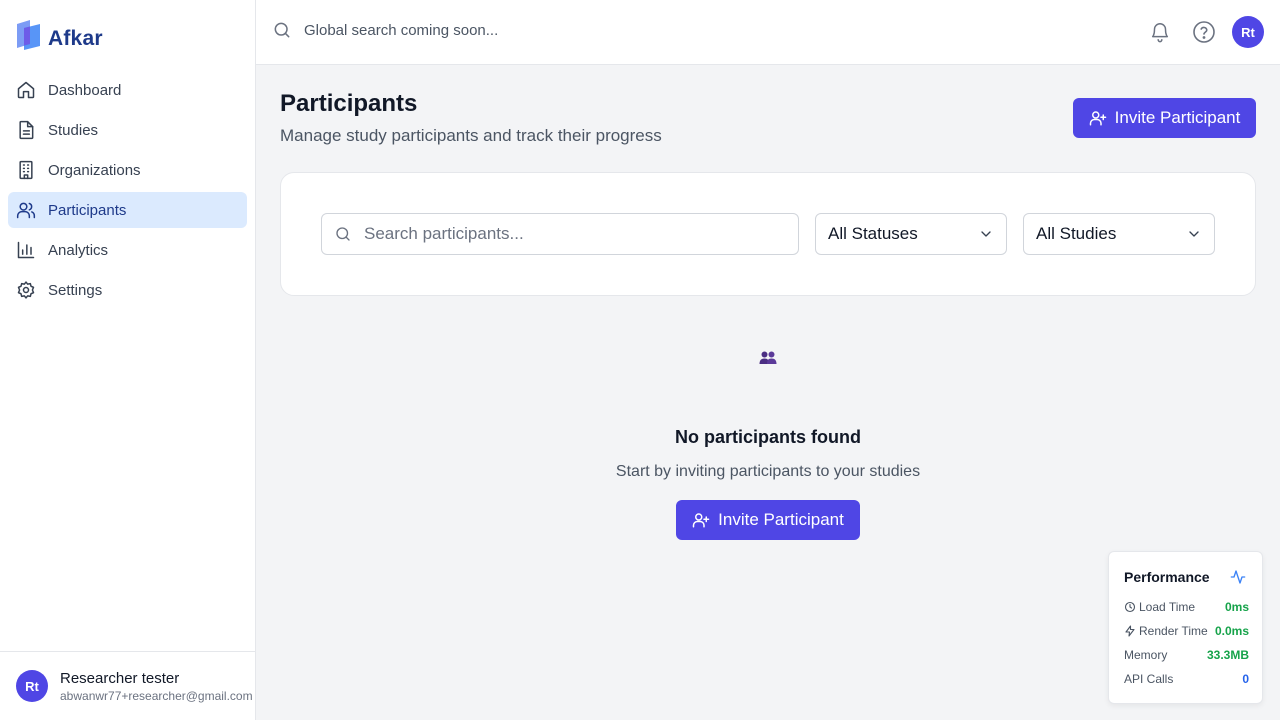 The width and height of the screenshot is (1280, 720). Describe the element at coordinates (32, 686) in the screenshot. I see `avatar: Rt` at that location.